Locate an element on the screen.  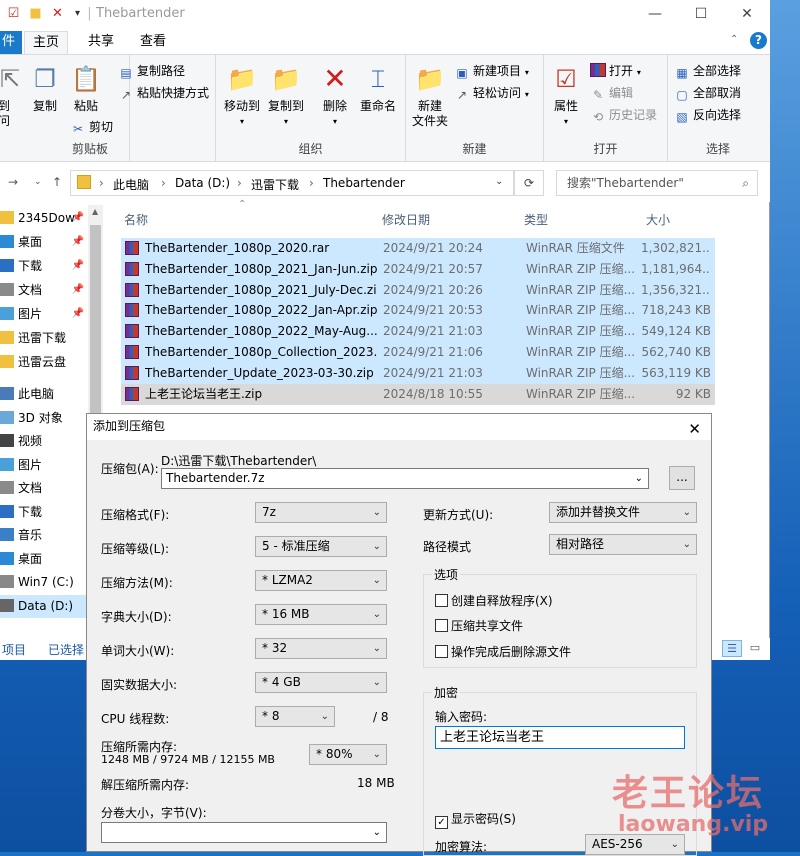
archive-name-dropdown-icon: ⌄ is located at coordinates (639, 478).